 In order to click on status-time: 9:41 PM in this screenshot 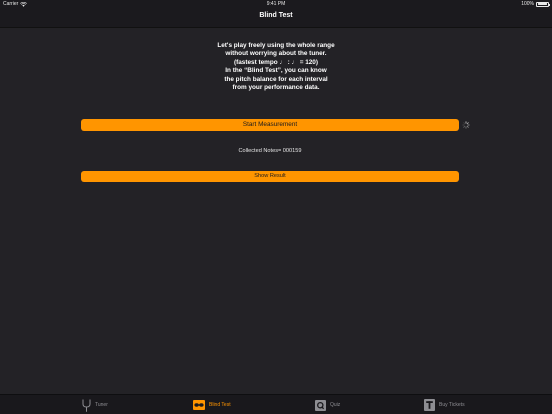, I will do `click(276, 4)`.